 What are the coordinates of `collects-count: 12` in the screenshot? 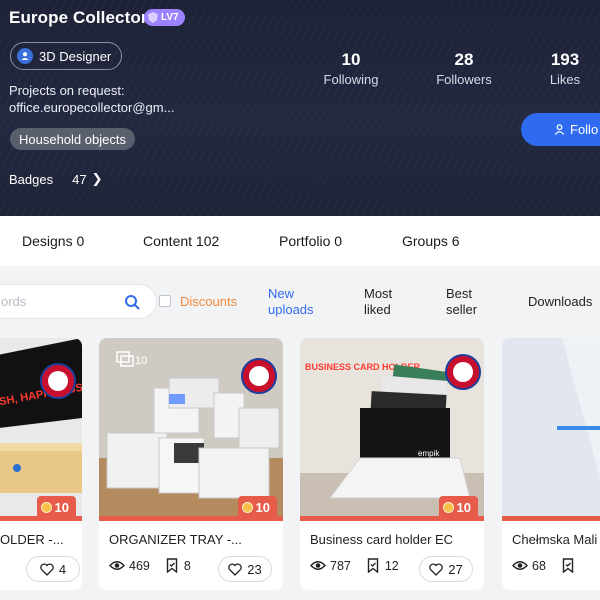 It's located at (391, 565).